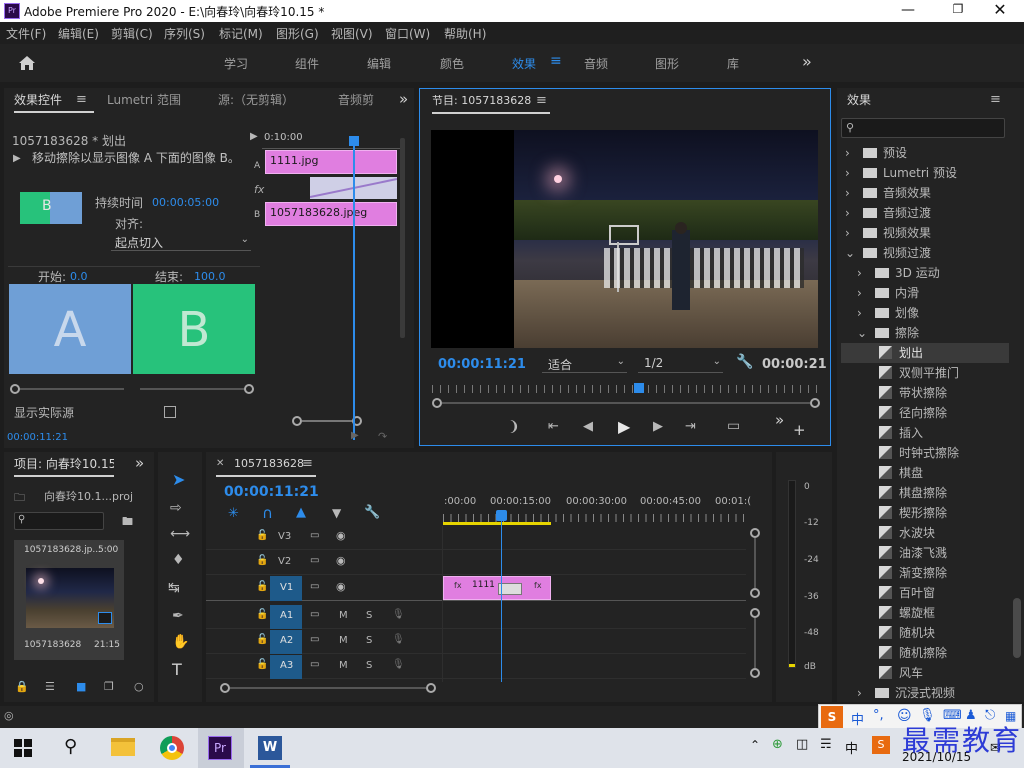 This screenshot has height=768, width=1024. Describe the element at coordinates (286, 640) in the screenshot. I see `track-a2-label: A2` at that location.